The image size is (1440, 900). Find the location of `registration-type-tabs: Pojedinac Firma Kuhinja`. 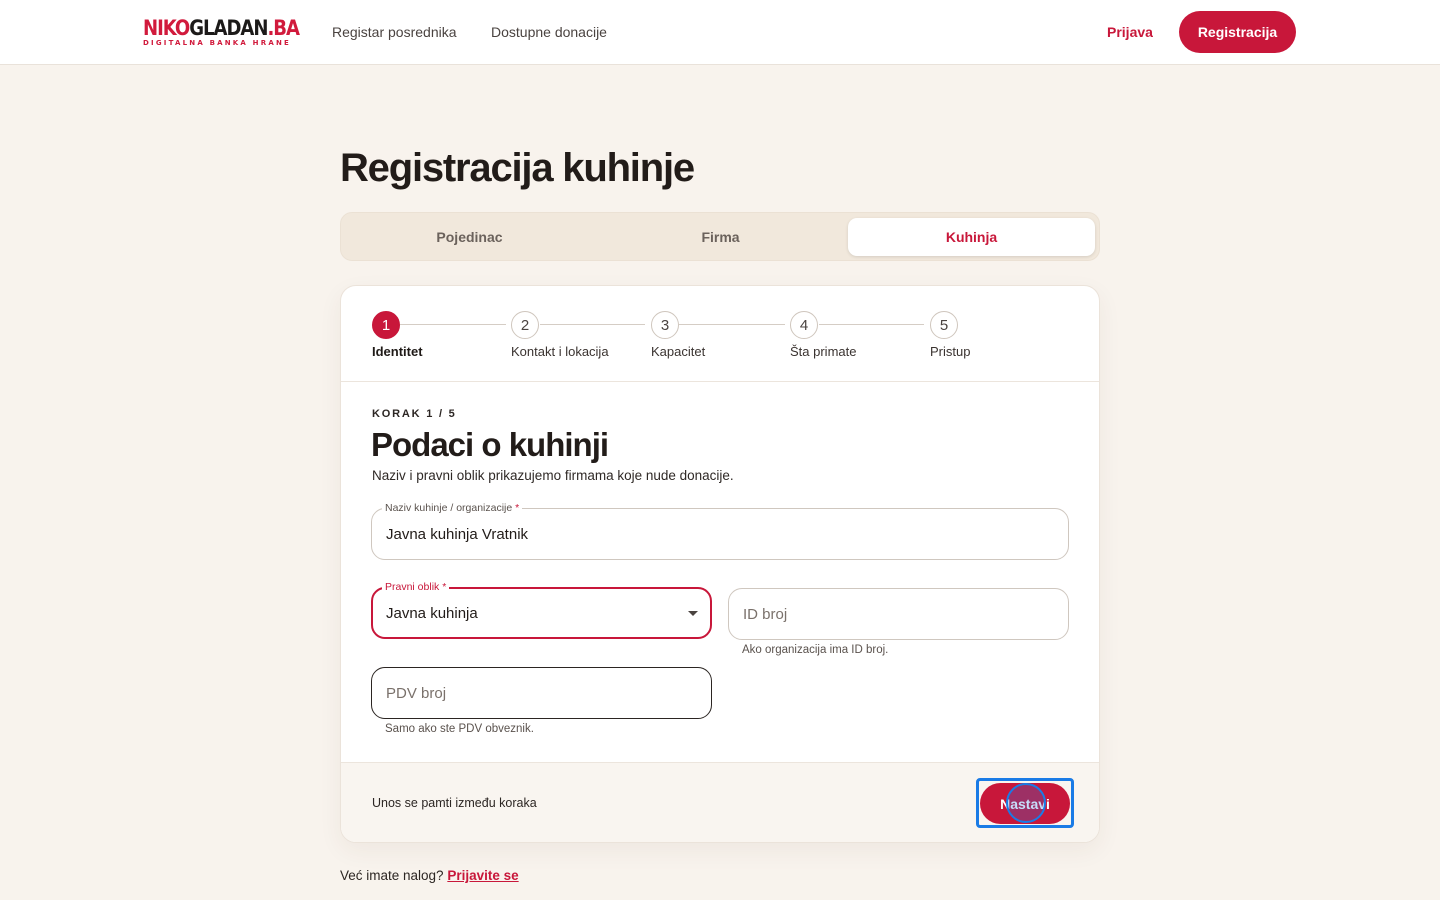

registration-type-tabs: Pojedinac Firma Kuhinja is located at coordinates (720, 236).